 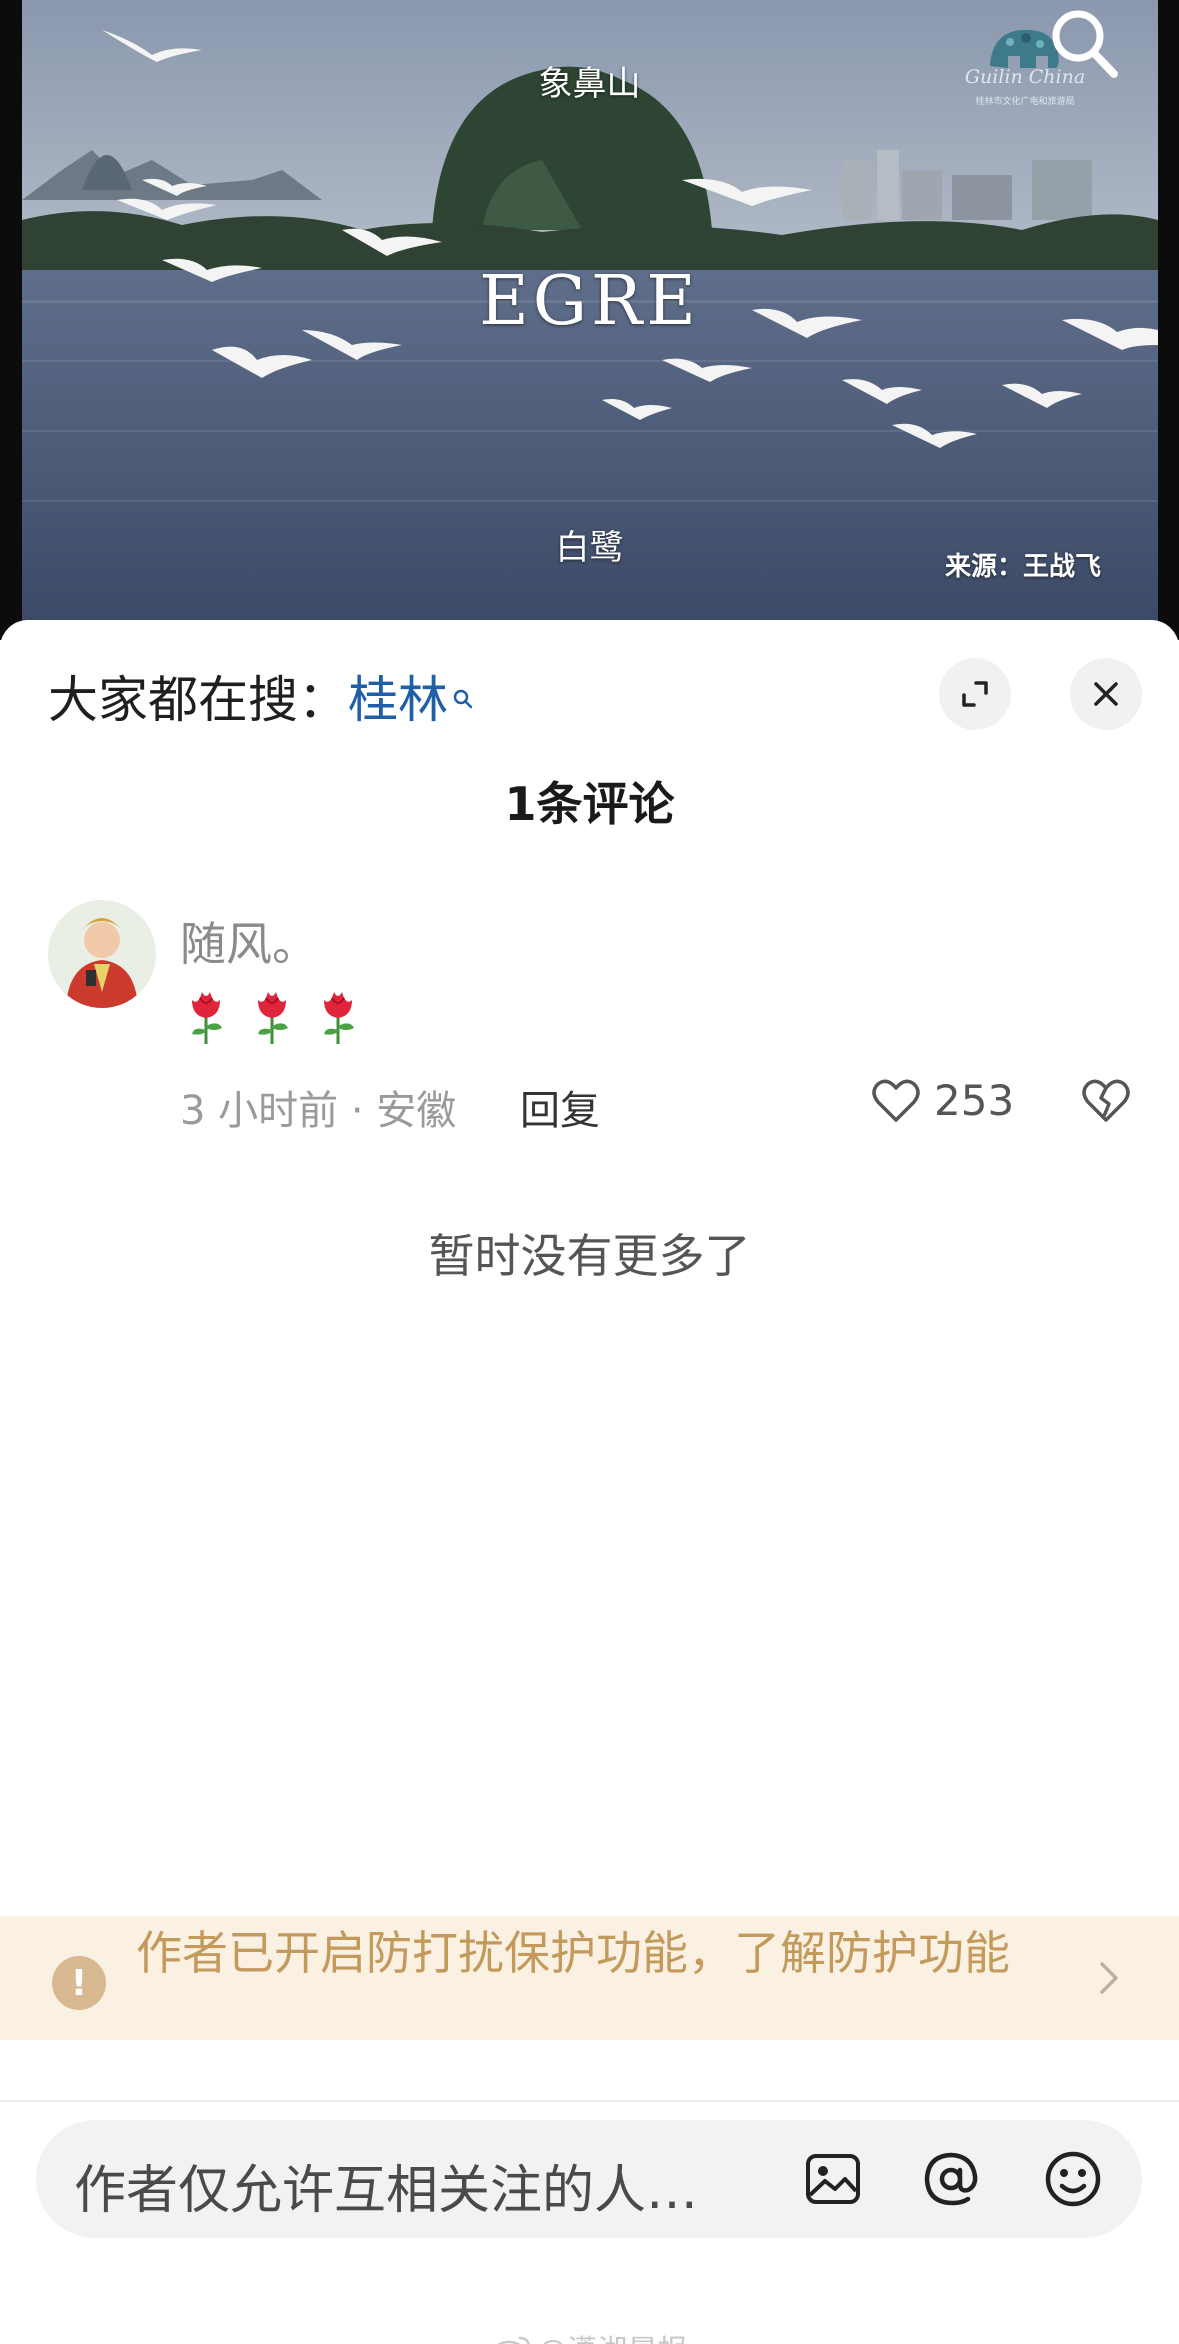 I want to click on protection-banner: ! 作者已开启防打扰保护功能，了解防护功能, so click(x=589, y=1978).